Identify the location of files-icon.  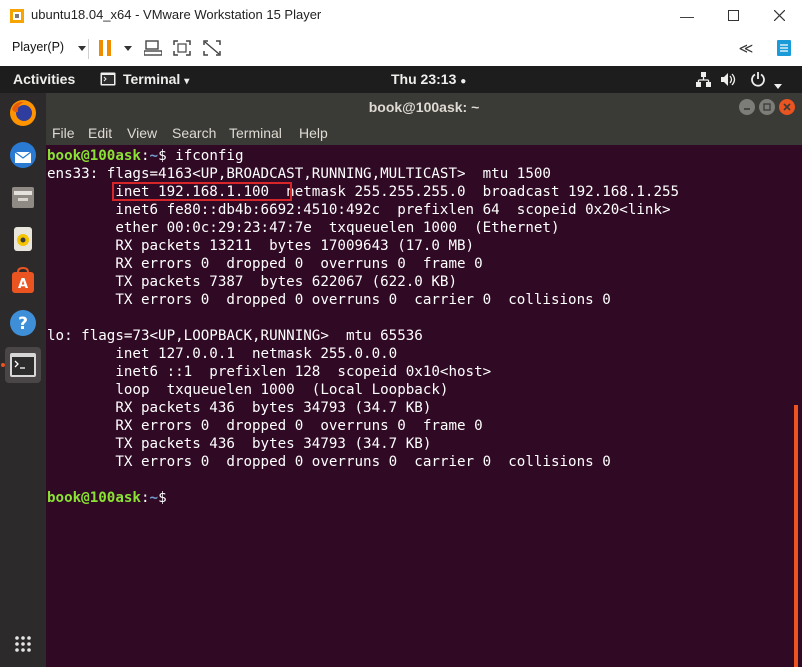
(23, 197).